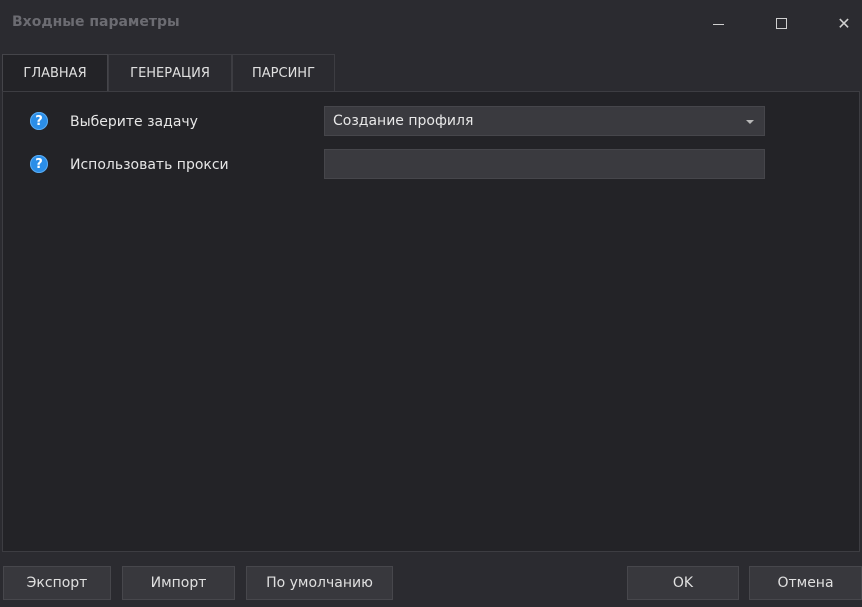 This screenshot has height=607, width=862. I want to click on maximize-icon, so click(781, 23).